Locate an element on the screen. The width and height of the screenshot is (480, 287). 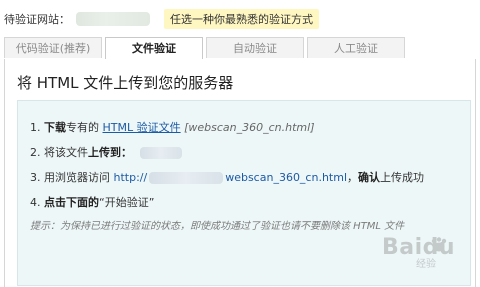
verify-url-redacted is located at coordinates (186, 178).